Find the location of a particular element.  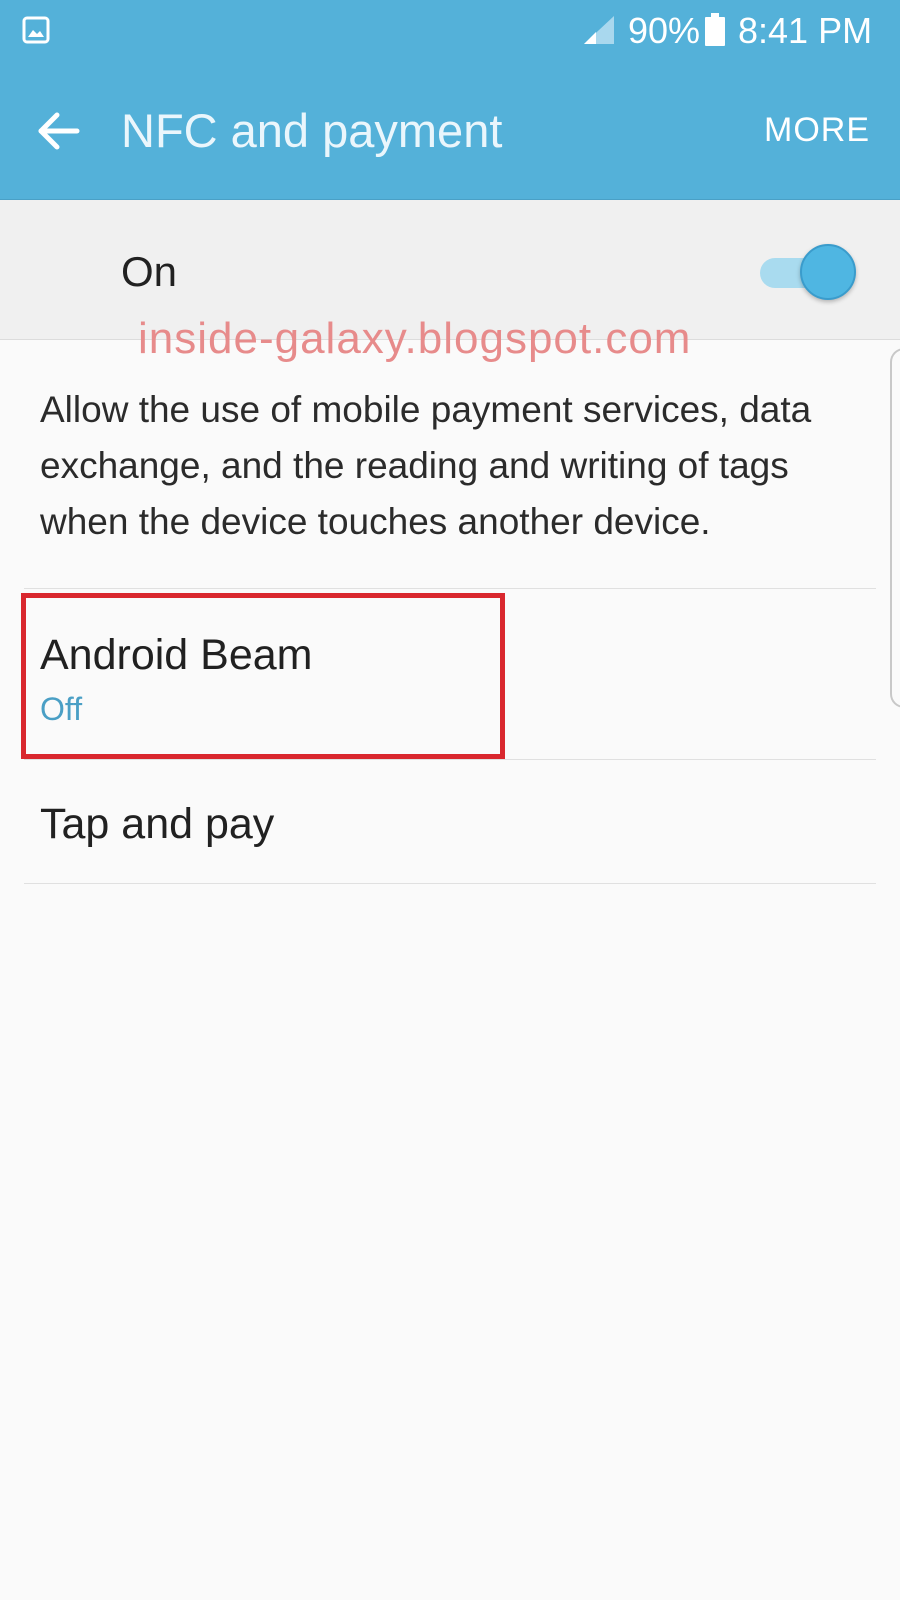

edge-panel-handle is located at coordinates (895, 528).